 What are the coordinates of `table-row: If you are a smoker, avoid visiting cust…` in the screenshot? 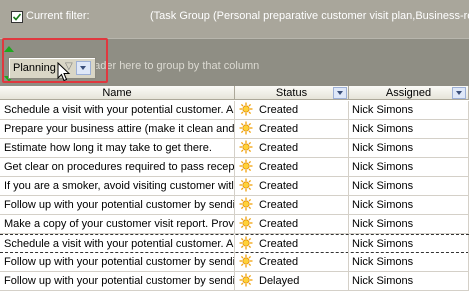 It's located at (234, 186).